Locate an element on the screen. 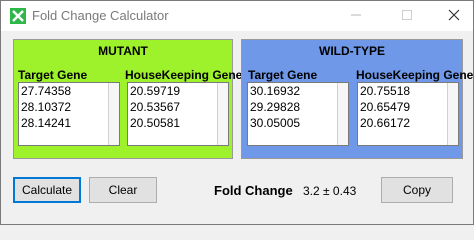 The height and width of the screenshot is (240, 474). list-item: 28.14241 is located at coordinates (69, 123).